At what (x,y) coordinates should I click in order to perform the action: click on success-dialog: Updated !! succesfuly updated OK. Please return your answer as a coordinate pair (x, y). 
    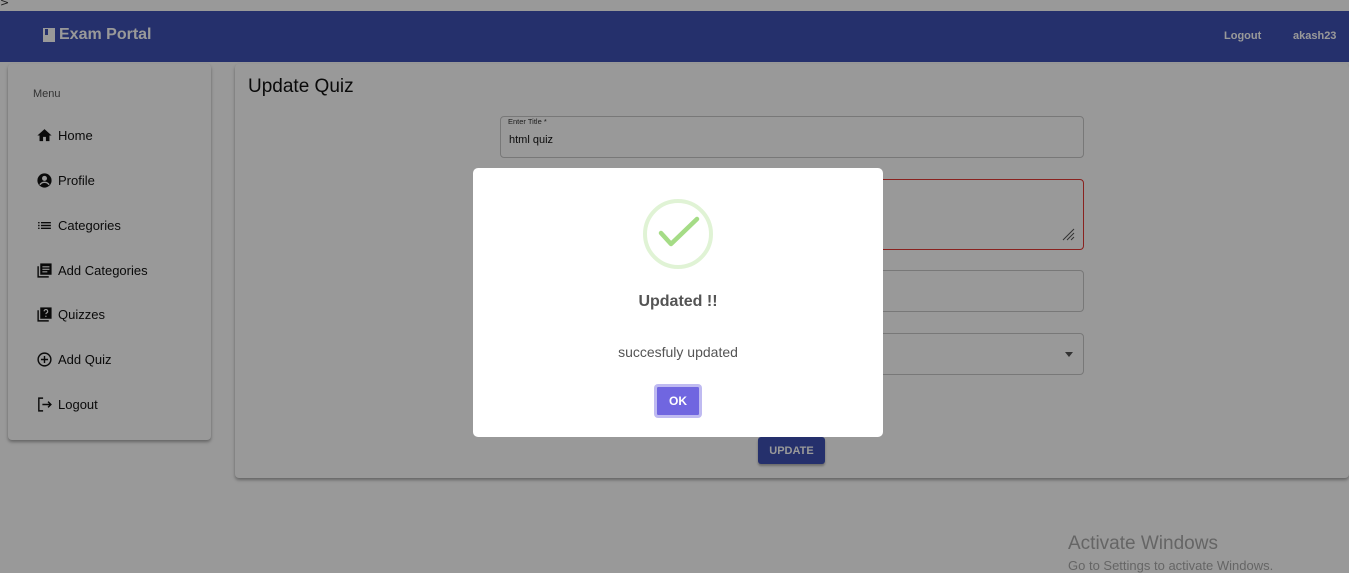
    Looking at the image, I should click on (678, 302).